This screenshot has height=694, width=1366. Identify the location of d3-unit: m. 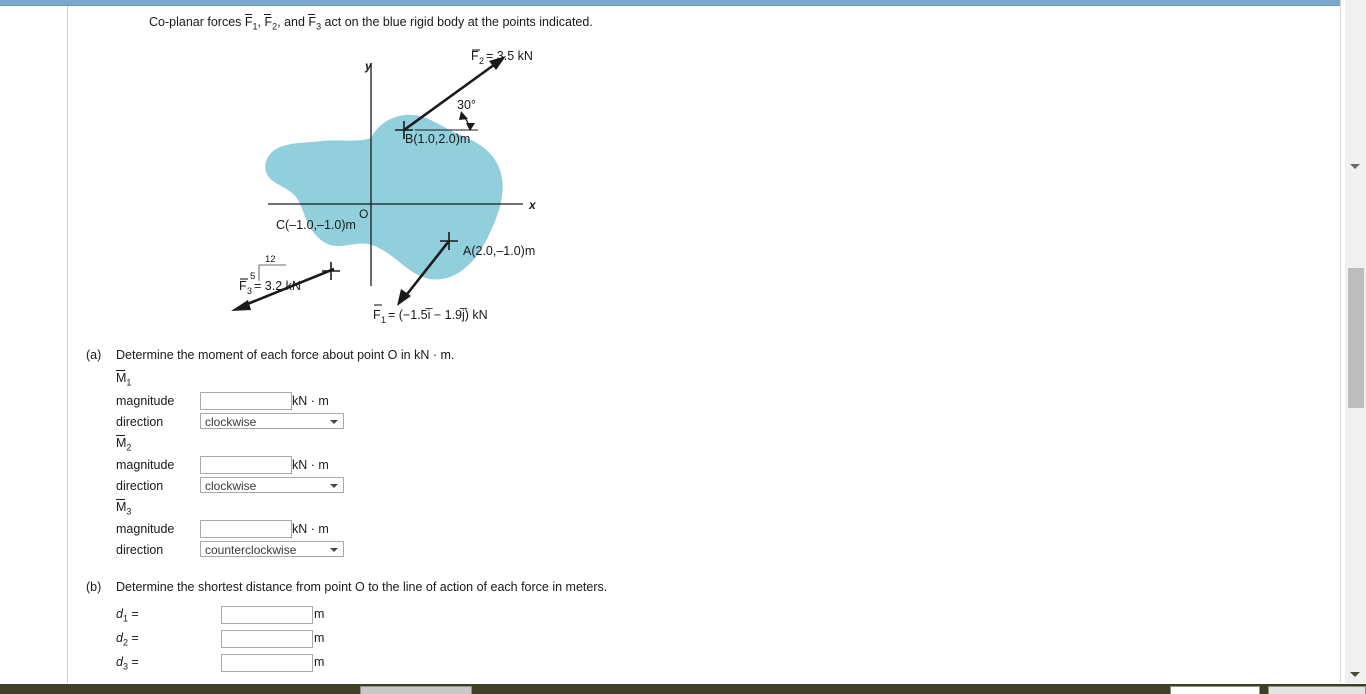
(319, 662).